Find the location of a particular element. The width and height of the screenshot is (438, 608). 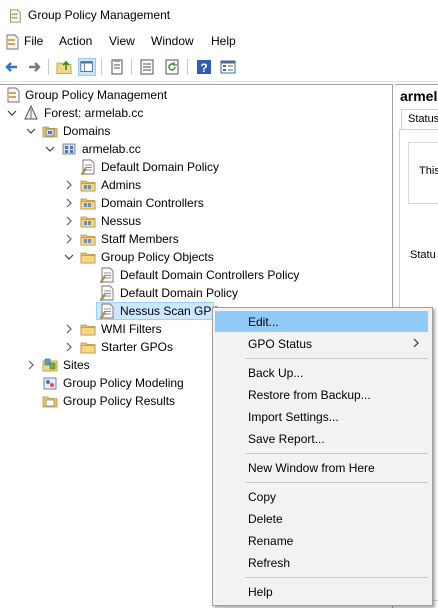

tree-item-label: Starter GPOs is located at coordinates (137, 347).